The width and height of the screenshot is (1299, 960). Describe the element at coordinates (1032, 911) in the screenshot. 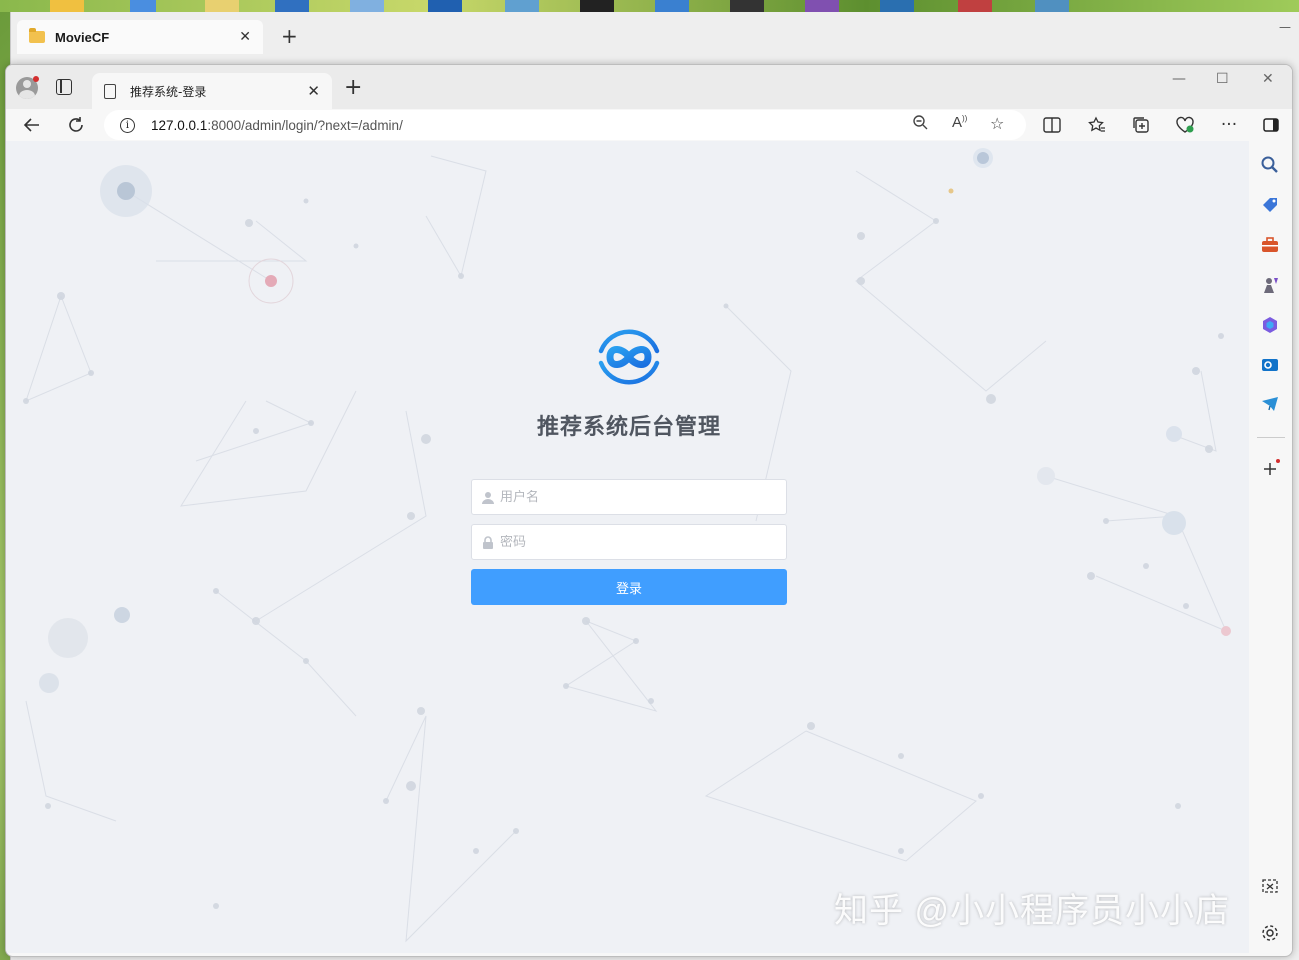

I see `watermark-text: 知乎 @小小程序员小小店` at that location.